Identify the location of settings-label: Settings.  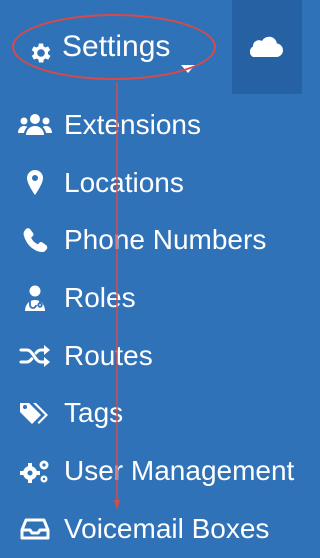
(116, 46).